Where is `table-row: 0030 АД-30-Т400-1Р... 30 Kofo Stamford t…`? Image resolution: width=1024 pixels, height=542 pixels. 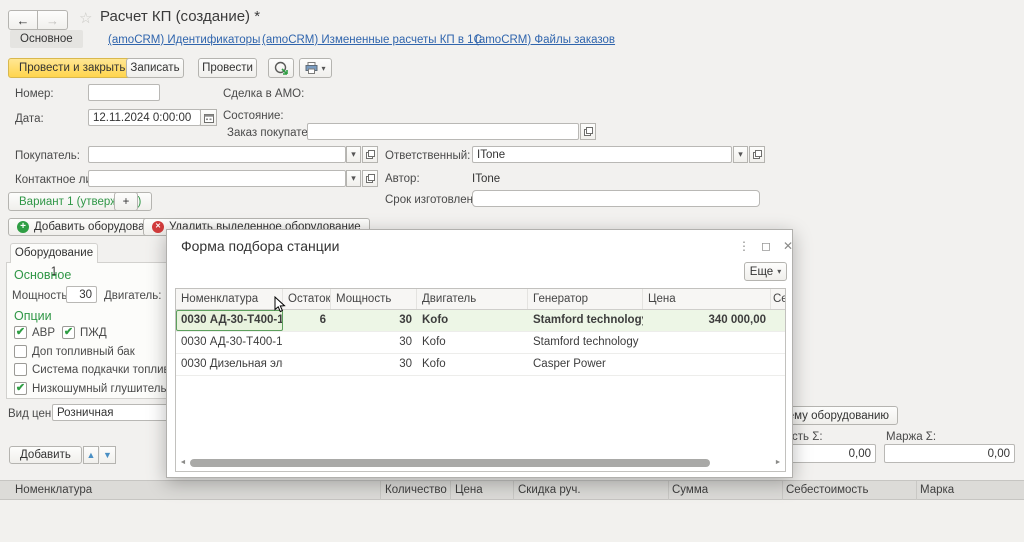 table-row: 0030 АД-30-Т400-1Р... 30 Kofo Stamford t… is located at coordinates (480, 343).